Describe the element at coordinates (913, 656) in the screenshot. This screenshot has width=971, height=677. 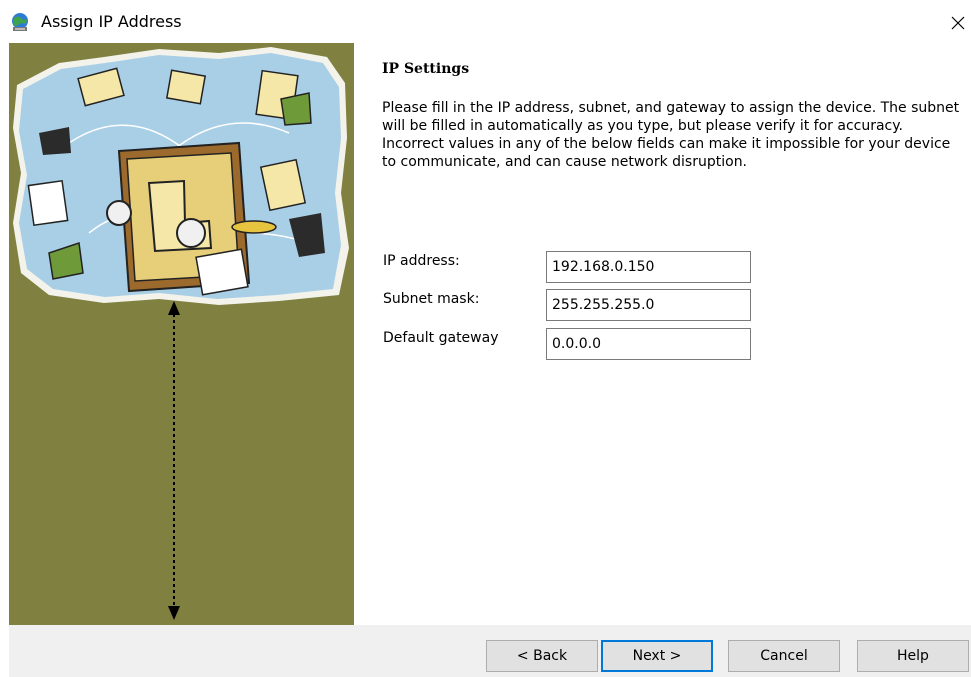
I see `help-button: Help` at that location.